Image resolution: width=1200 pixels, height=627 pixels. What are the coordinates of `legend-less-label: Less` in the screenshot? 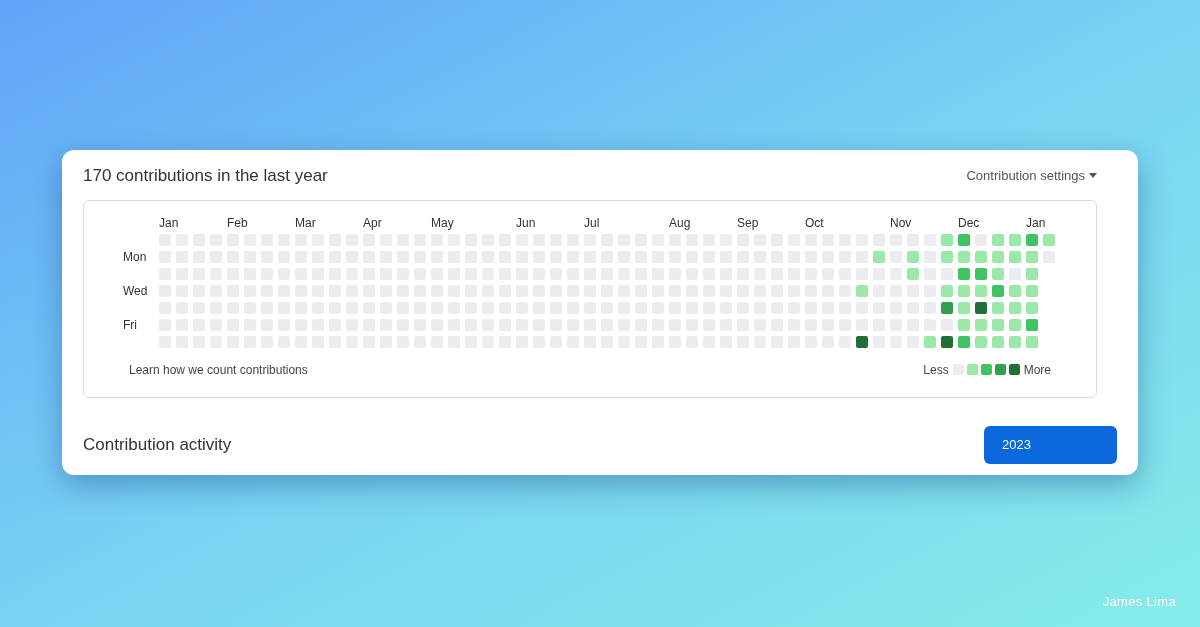 It's located at (936, 370).